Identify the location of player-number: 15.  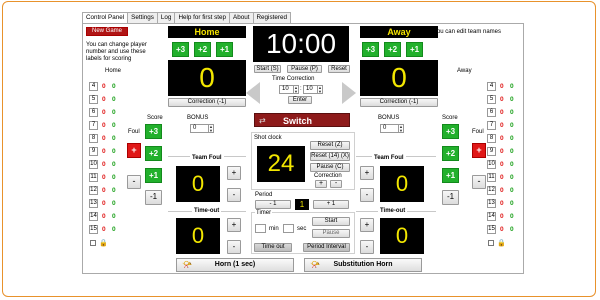
(93, 229).